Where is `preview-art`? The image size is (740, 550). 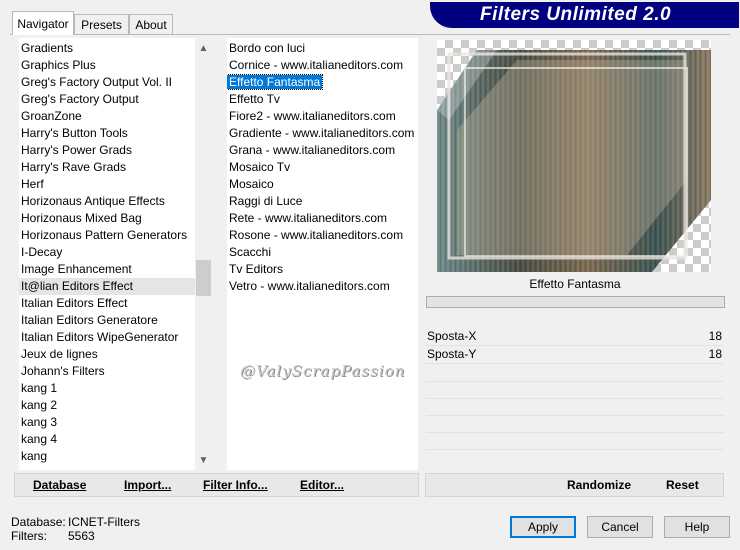
preview-art is located at coordinates (574, 161).